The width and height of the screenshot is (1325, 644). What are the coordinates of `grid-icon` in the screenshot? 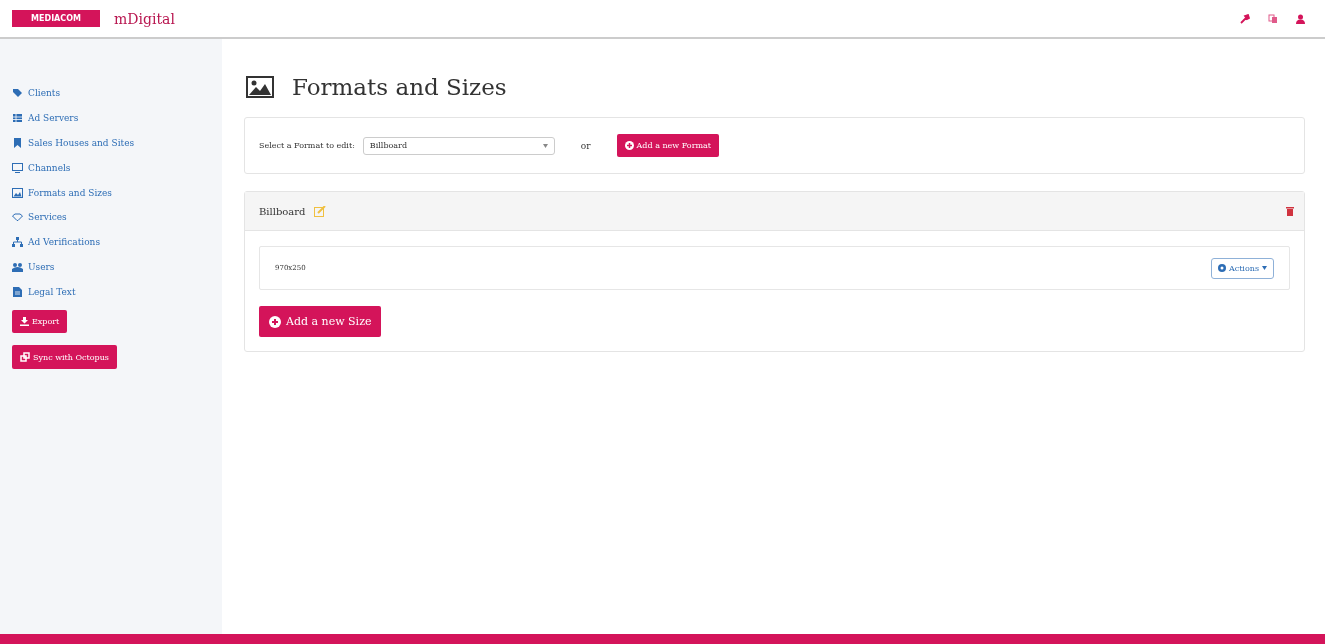 It's located at (17, 118).